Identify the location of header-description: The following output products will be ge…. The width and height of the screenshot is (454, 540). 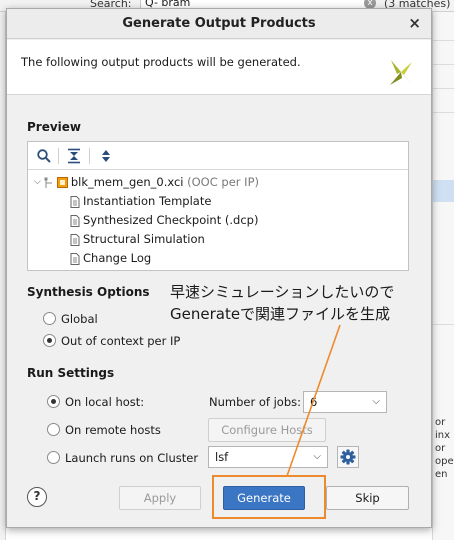
(161, 62).